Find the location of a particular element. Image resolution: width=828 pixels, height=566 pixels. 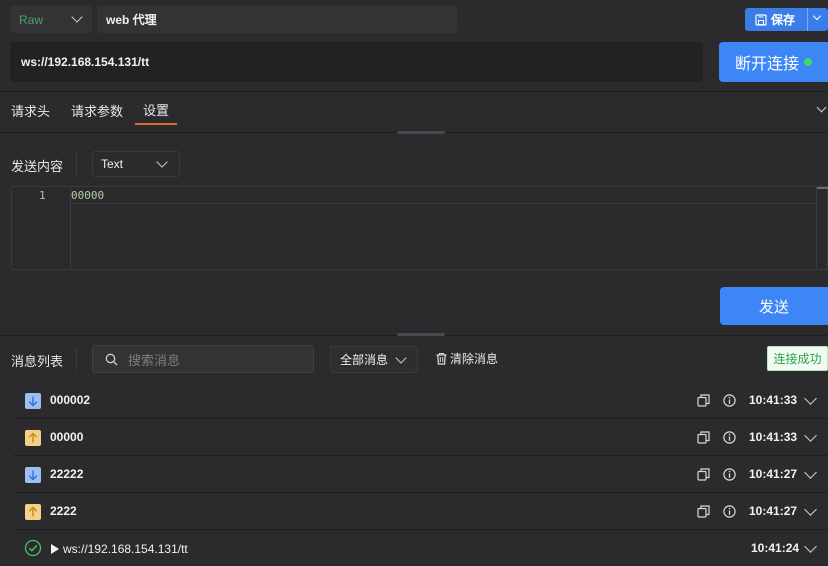

tab-headers: 请求头 is located at coordinates (30, 110).